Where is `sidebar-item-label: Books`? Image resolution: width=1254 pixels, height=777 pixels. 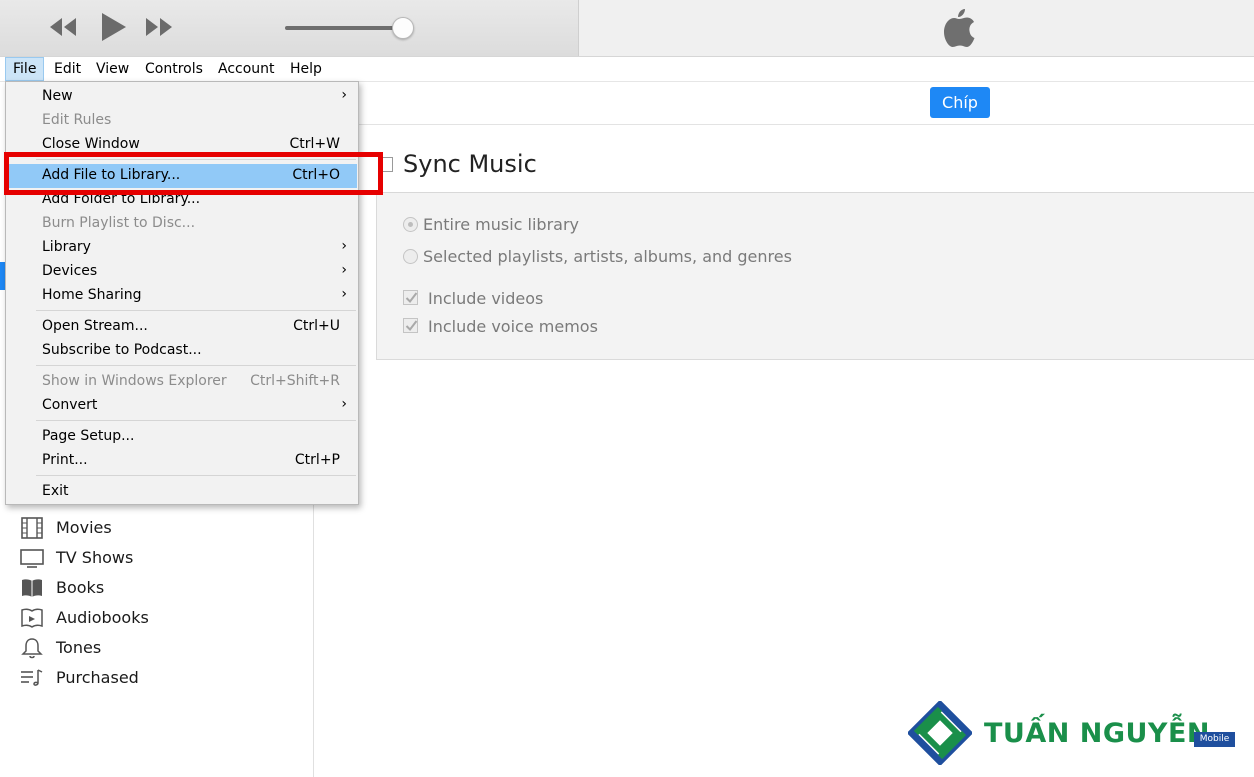 sidebar-item-label: Books is located at coordinates (80, 587).